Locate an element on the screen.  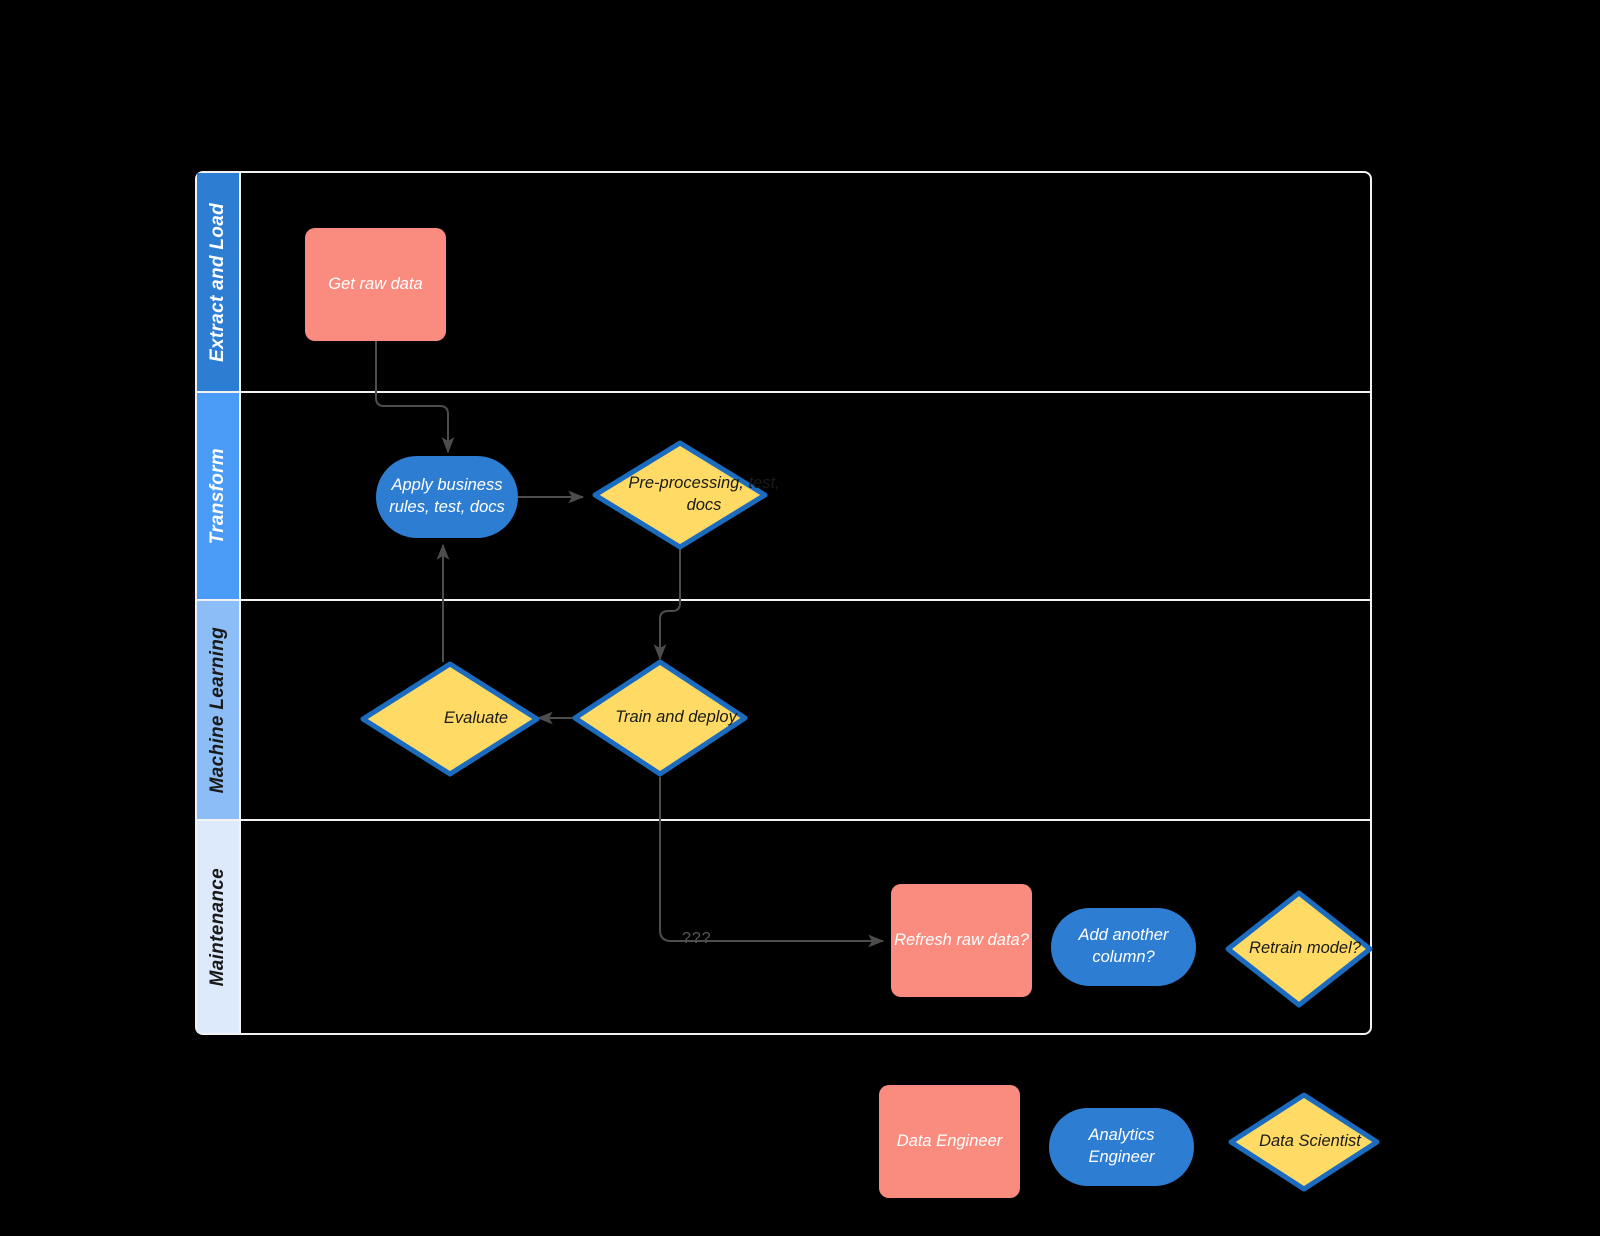
edge-get-raw-data-to-apply-business-rules is located at coordinates (415, 397).